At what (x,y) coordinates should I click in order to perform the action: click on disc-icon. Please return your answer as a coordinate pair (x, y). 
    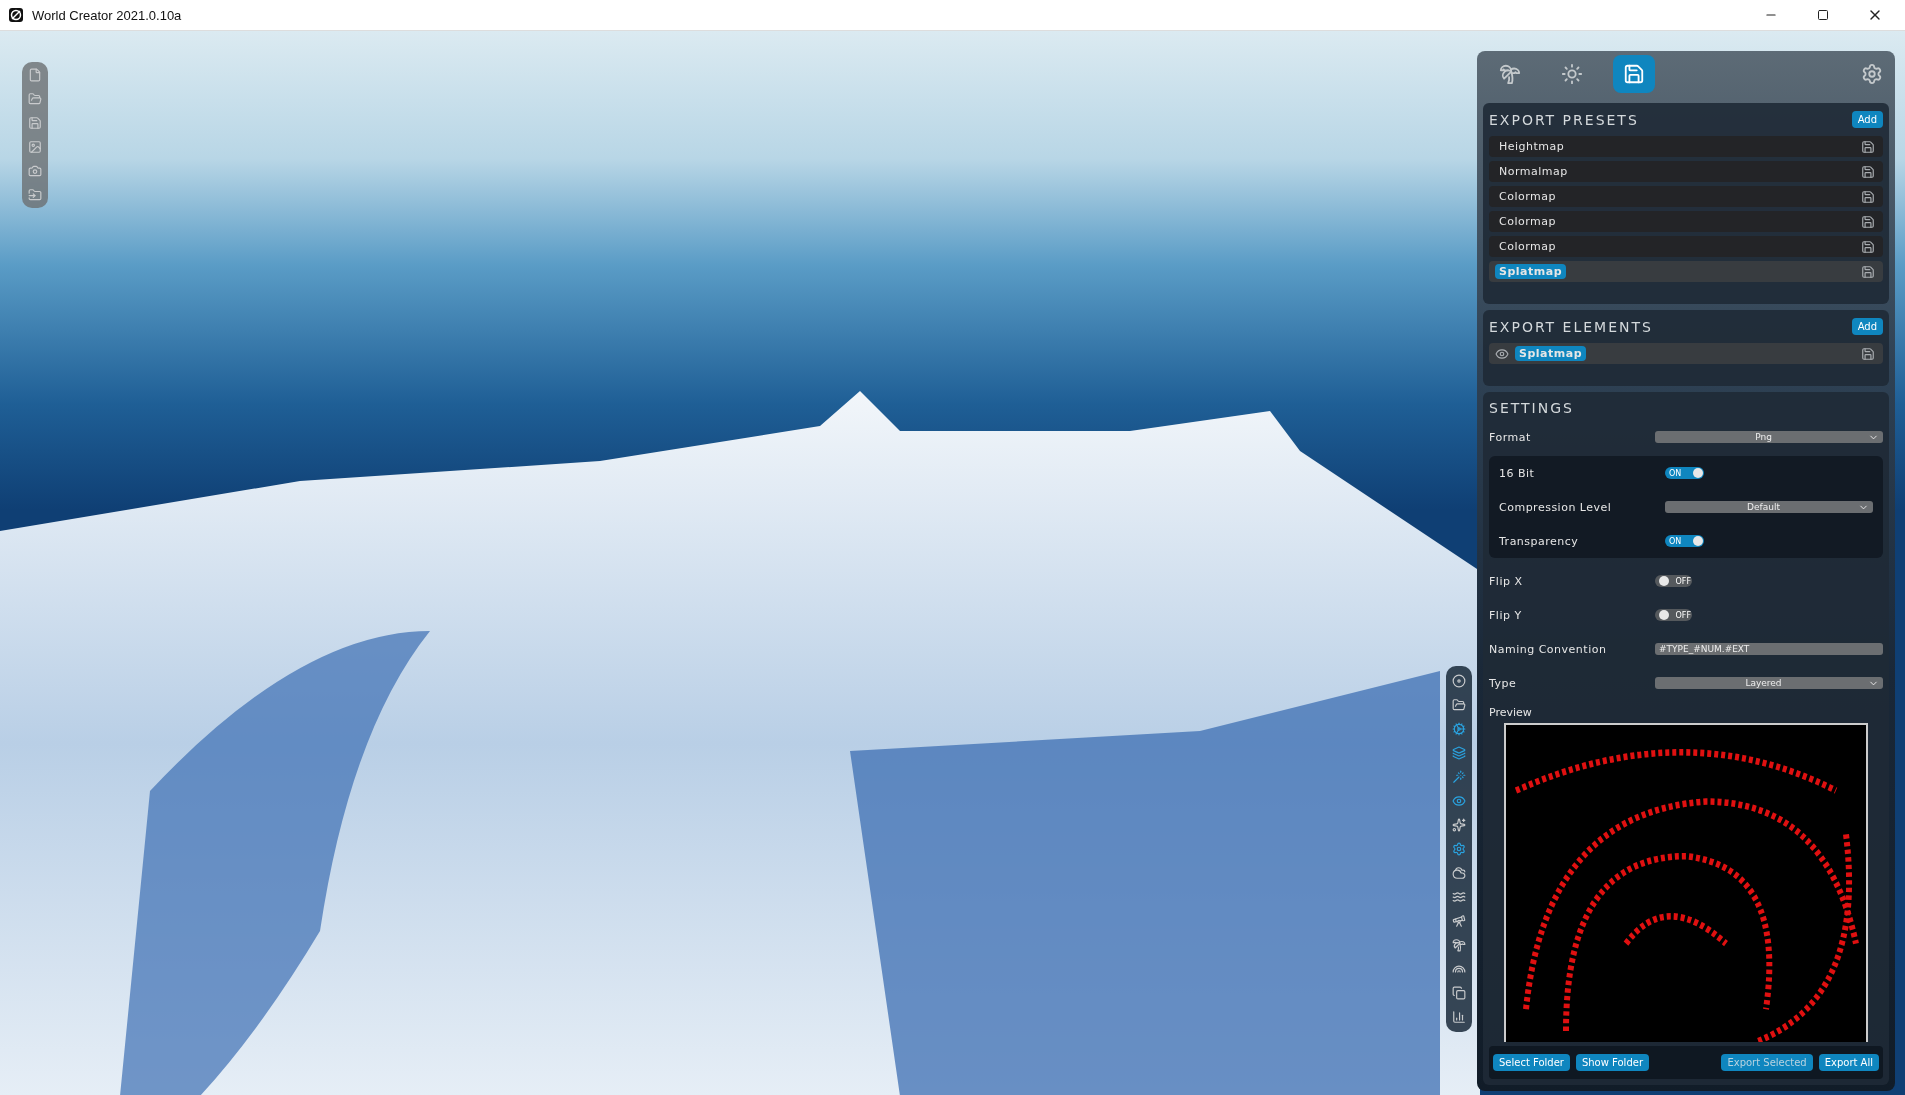
    Looking at the image, I should click on (1459, 681).